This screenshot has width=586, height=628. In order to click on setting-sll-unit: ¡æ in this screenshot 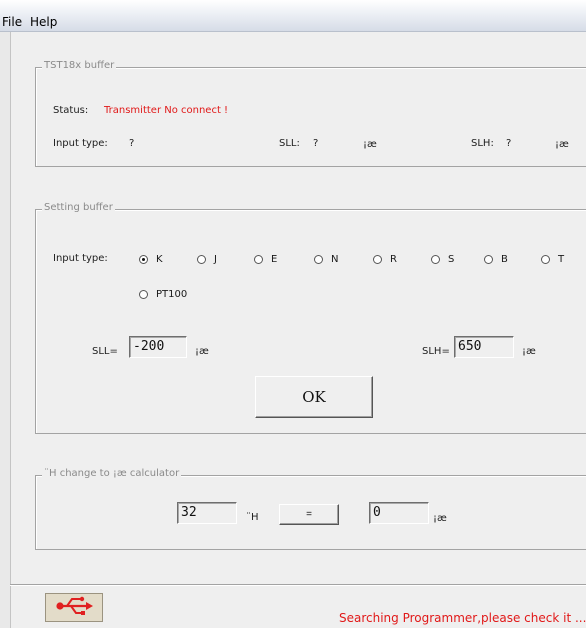, I will do `click(202, 351)`.